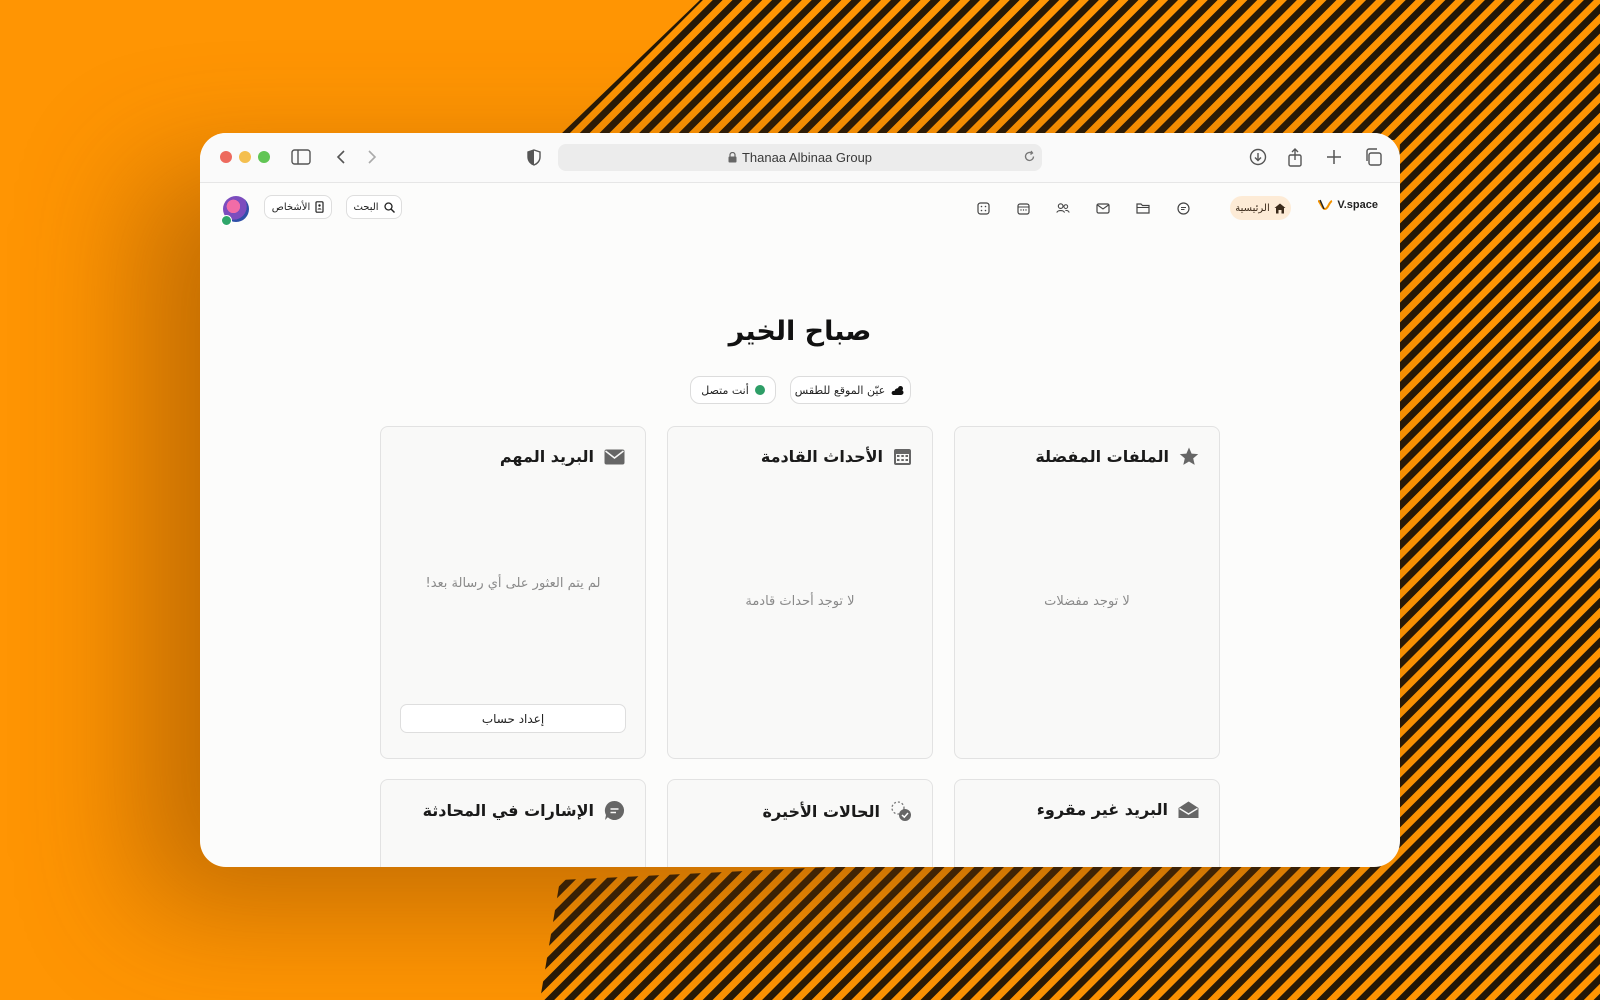  What do you see at coordinates (614, 810) in the screenshot?
I see `chat-bubble-icon` at bounding box center [614, 810].